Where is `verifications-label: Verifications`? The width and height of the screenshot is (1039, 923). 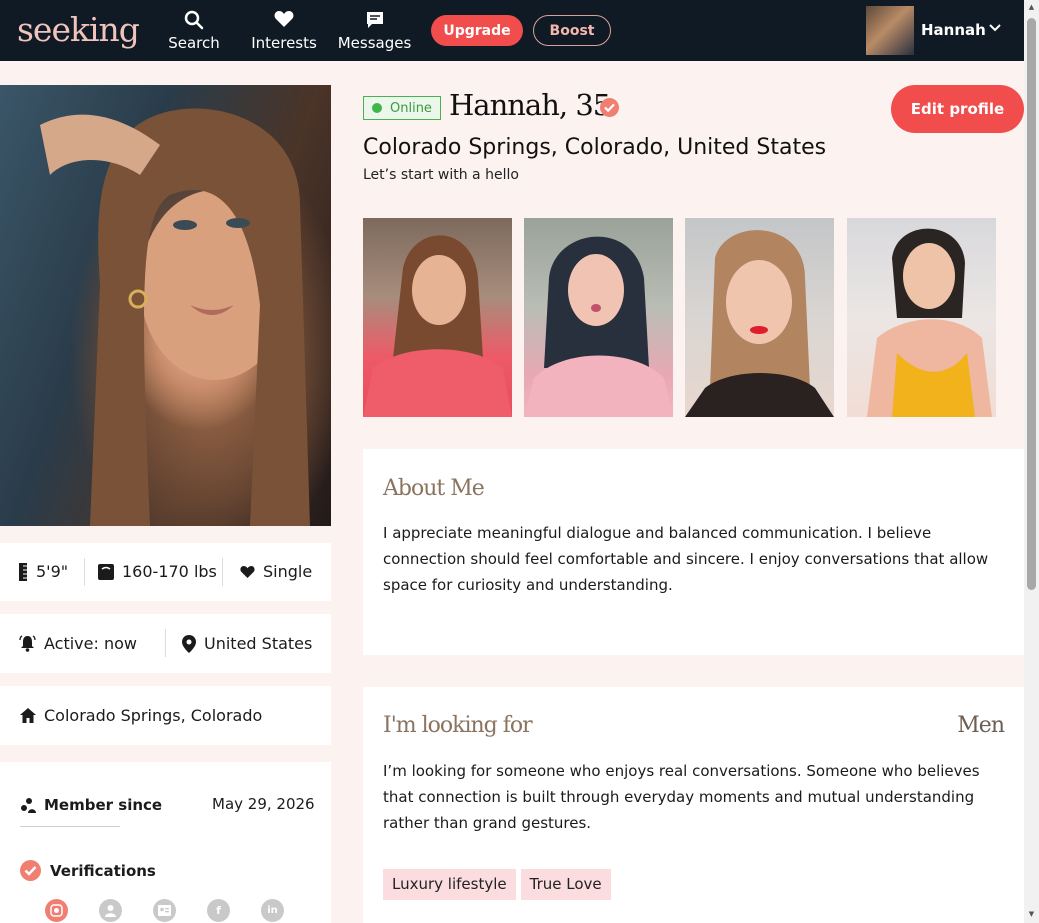 verifications-label: Verifications is located at coordinates (103, 870).